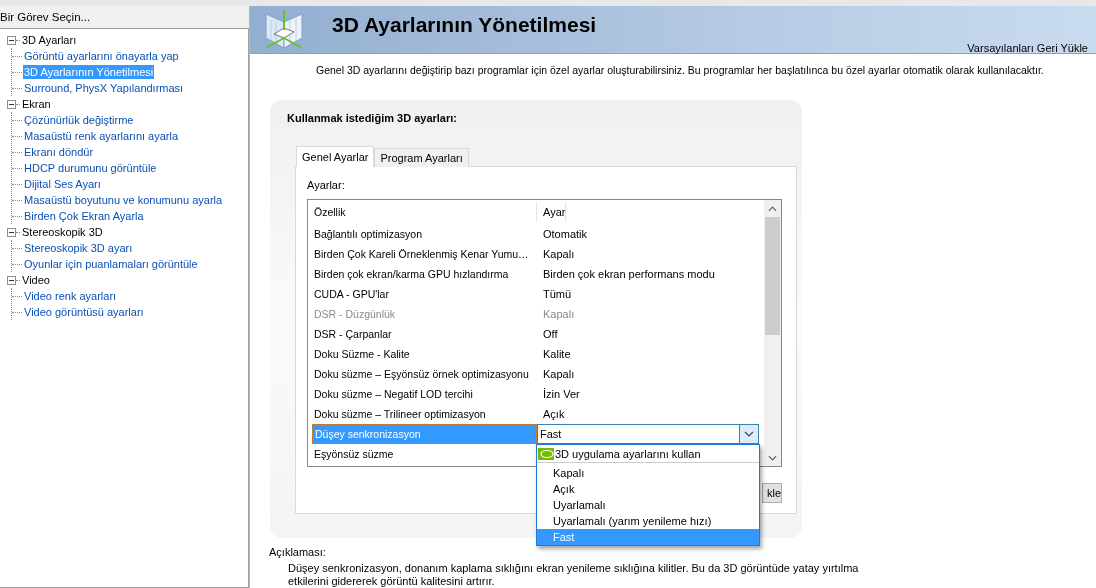  Describe the element at coordinates (59, 152) in the screenshot. I see `tree-item: Ekranı döndür` at that location.